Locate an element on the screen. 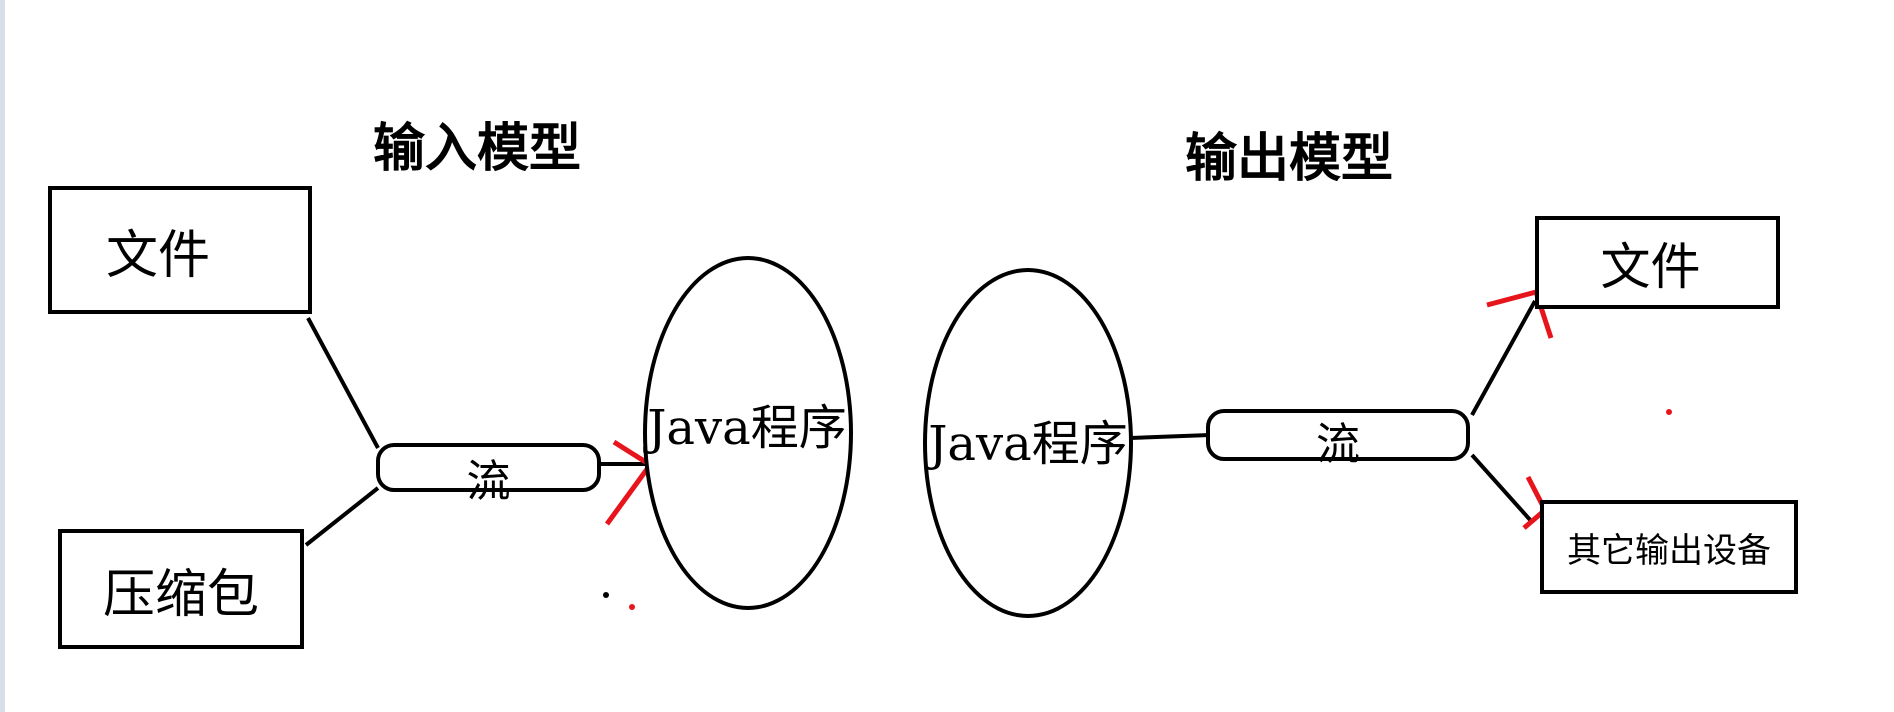 This screenshot has height=712, width=1894. input-source-file-label: 文件 is located at coordinates (157, 255).